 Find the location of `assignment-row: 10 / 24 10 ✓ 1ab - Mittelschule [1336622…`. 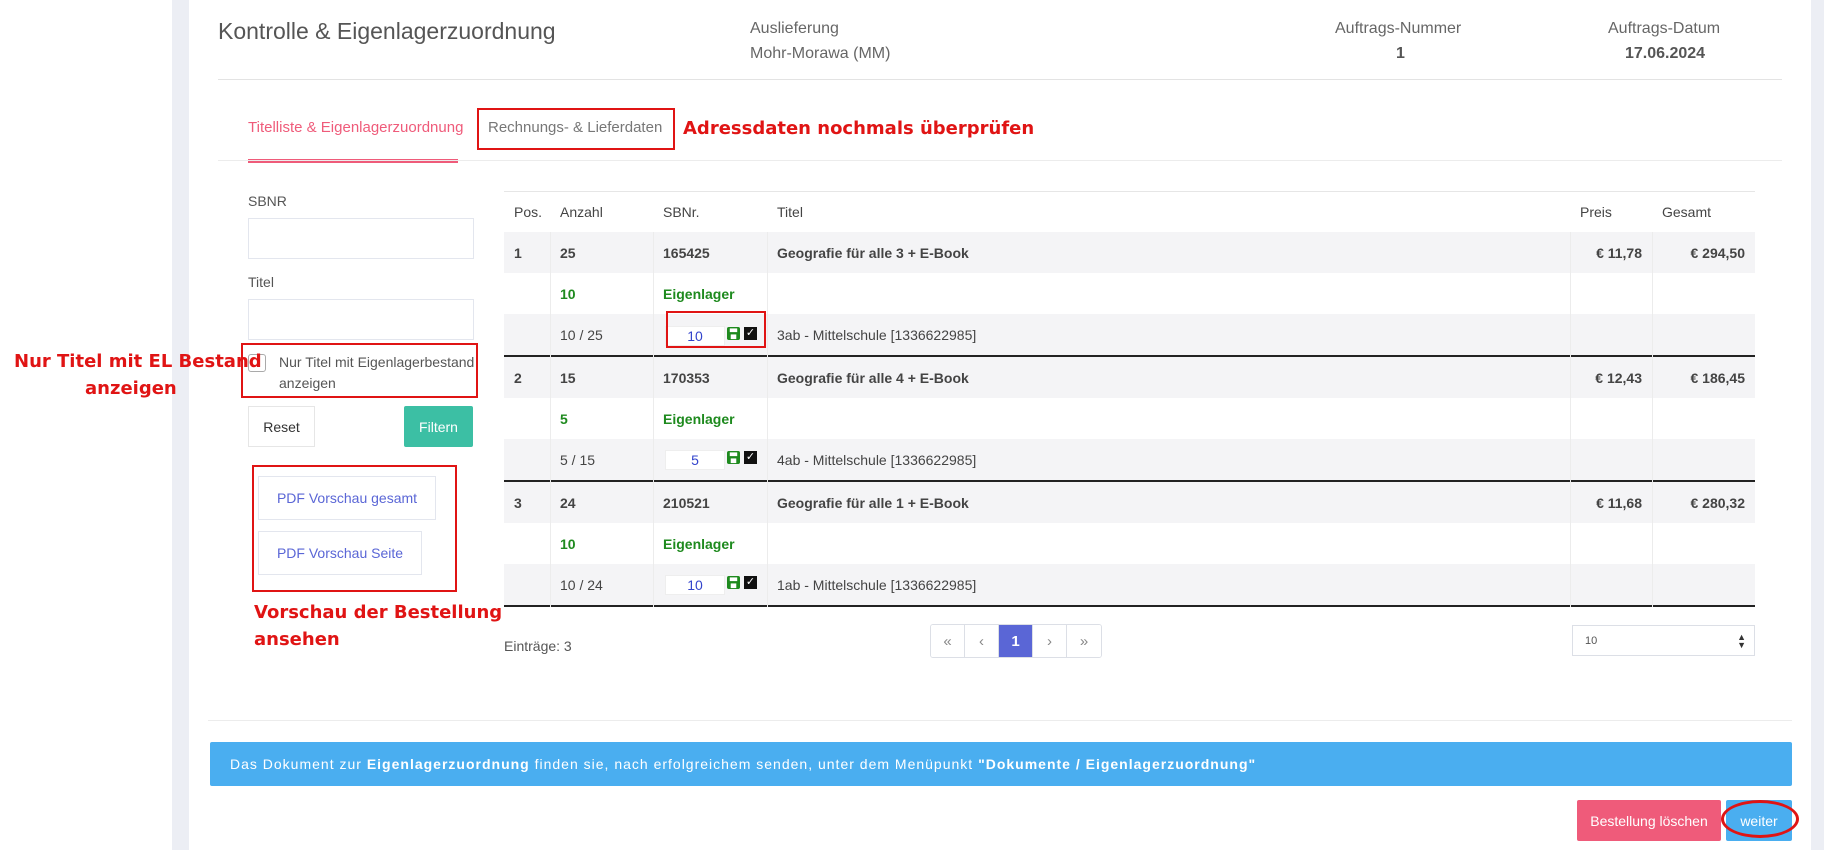

assignment-row: 10 / 24 10 ✓ 1ab - Mittelschule [1336622… is located at coordinates (1129, 585).